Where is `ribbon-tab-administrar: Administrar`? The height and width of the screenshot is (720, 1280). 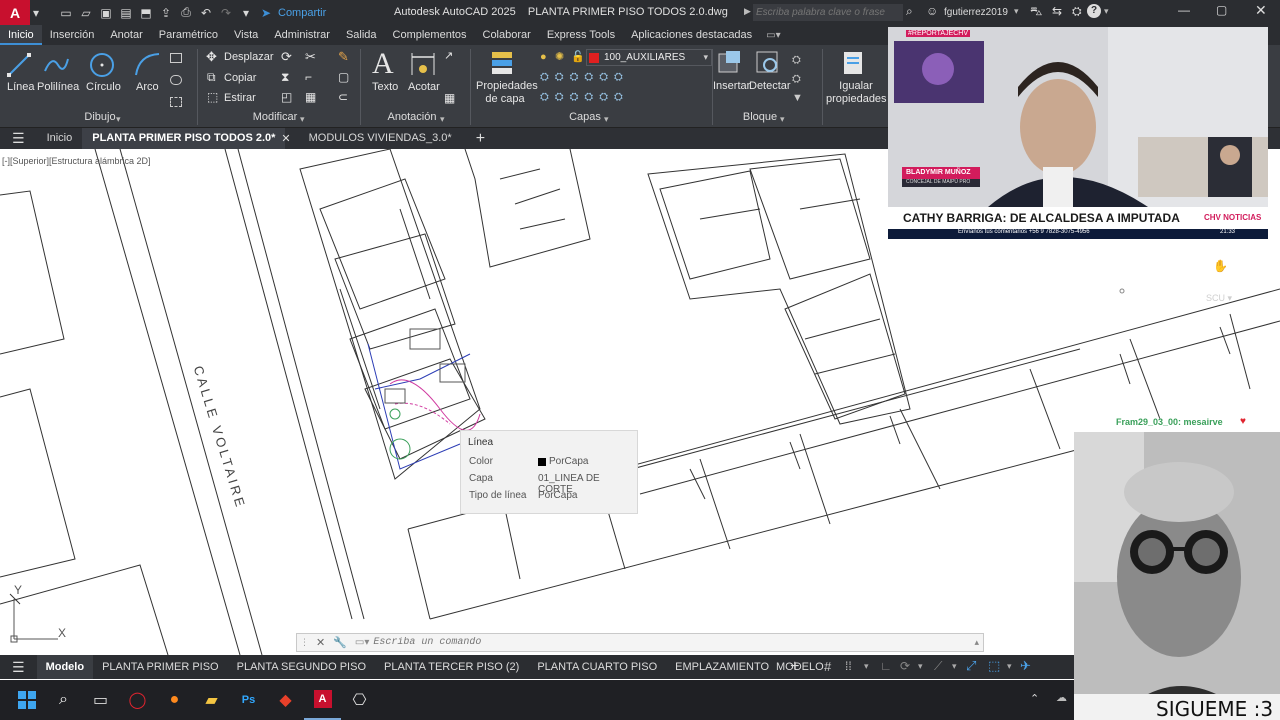
ribbon-tab-administrar: Administrar is located at coordinates (302, 35).